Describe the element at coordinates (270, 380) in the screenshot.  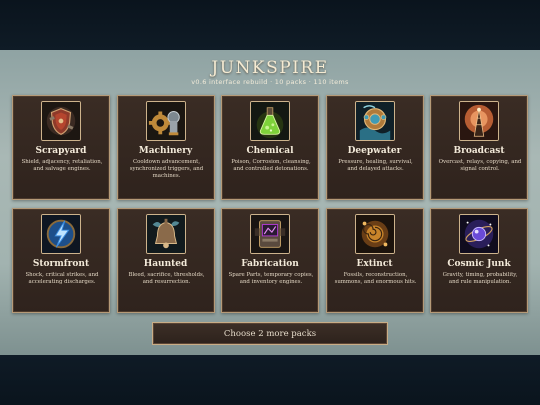
I see `bottom-letterbox` at that location.